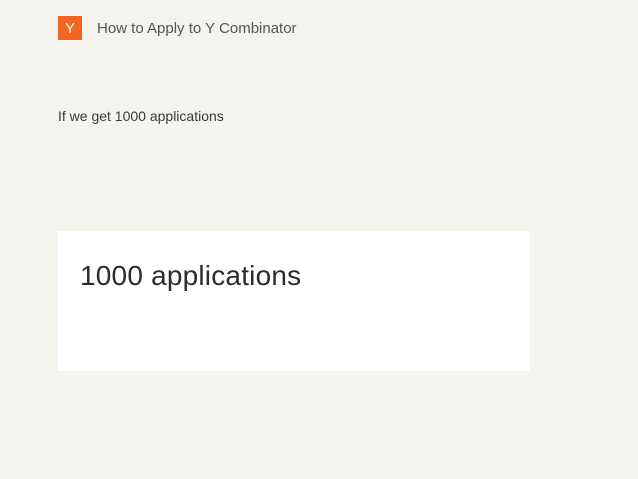  What do you see at coordinates (141, 116) in the screenshot?
I see `slide-subtitle: If we get 1000 applications` at bounding box center [141, 116].